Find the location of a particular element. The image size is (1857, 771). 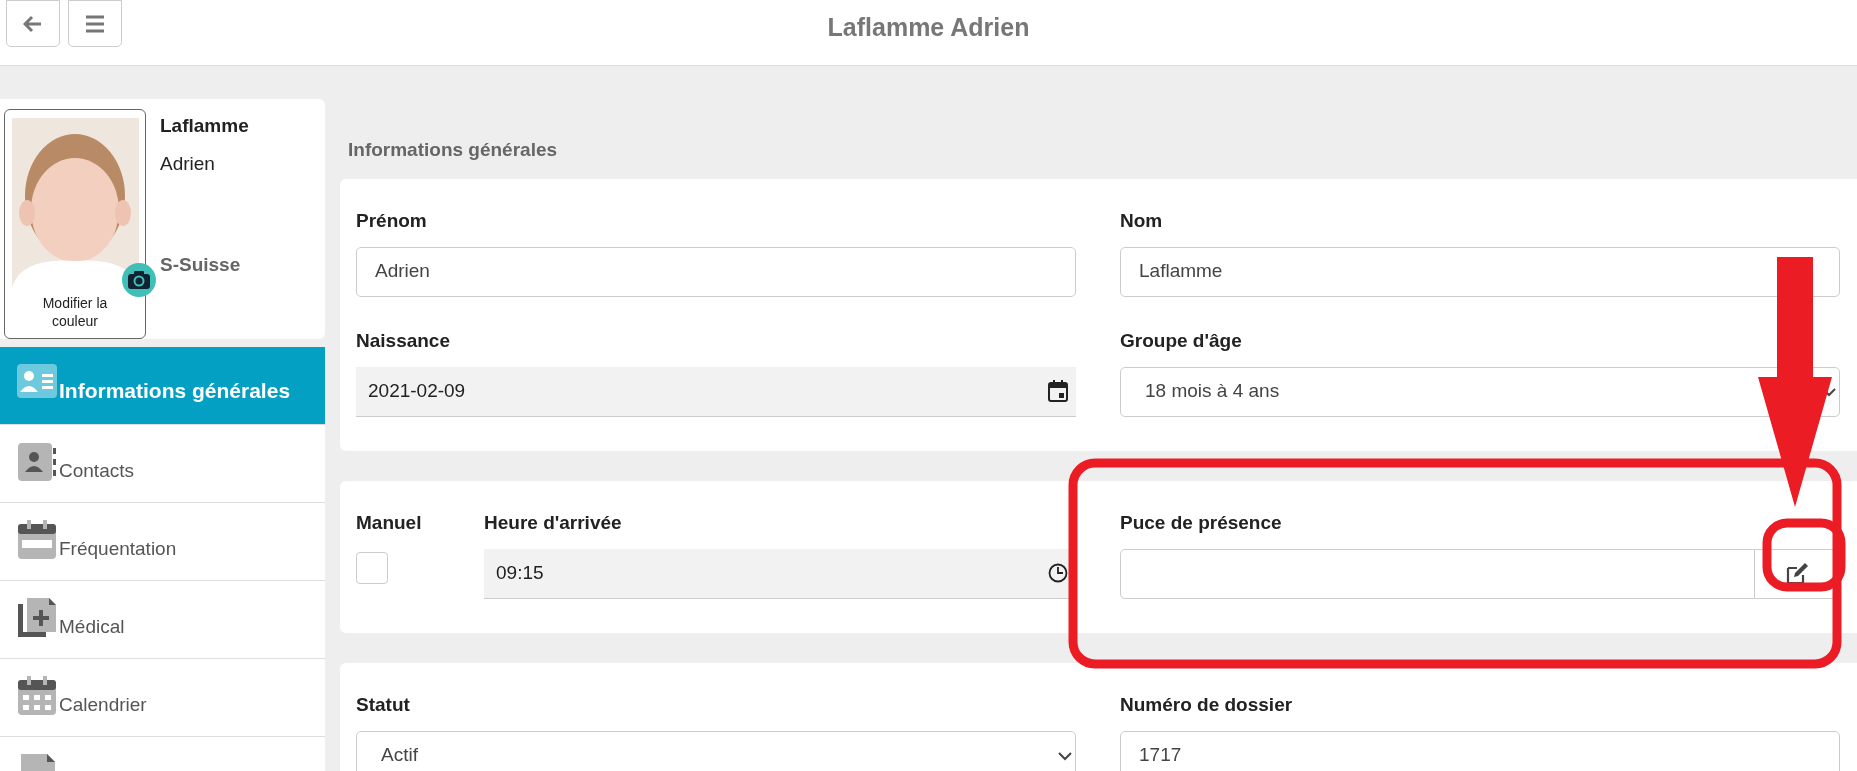

field-label: Groupe d'âge is located at coordinates (1181, 340).